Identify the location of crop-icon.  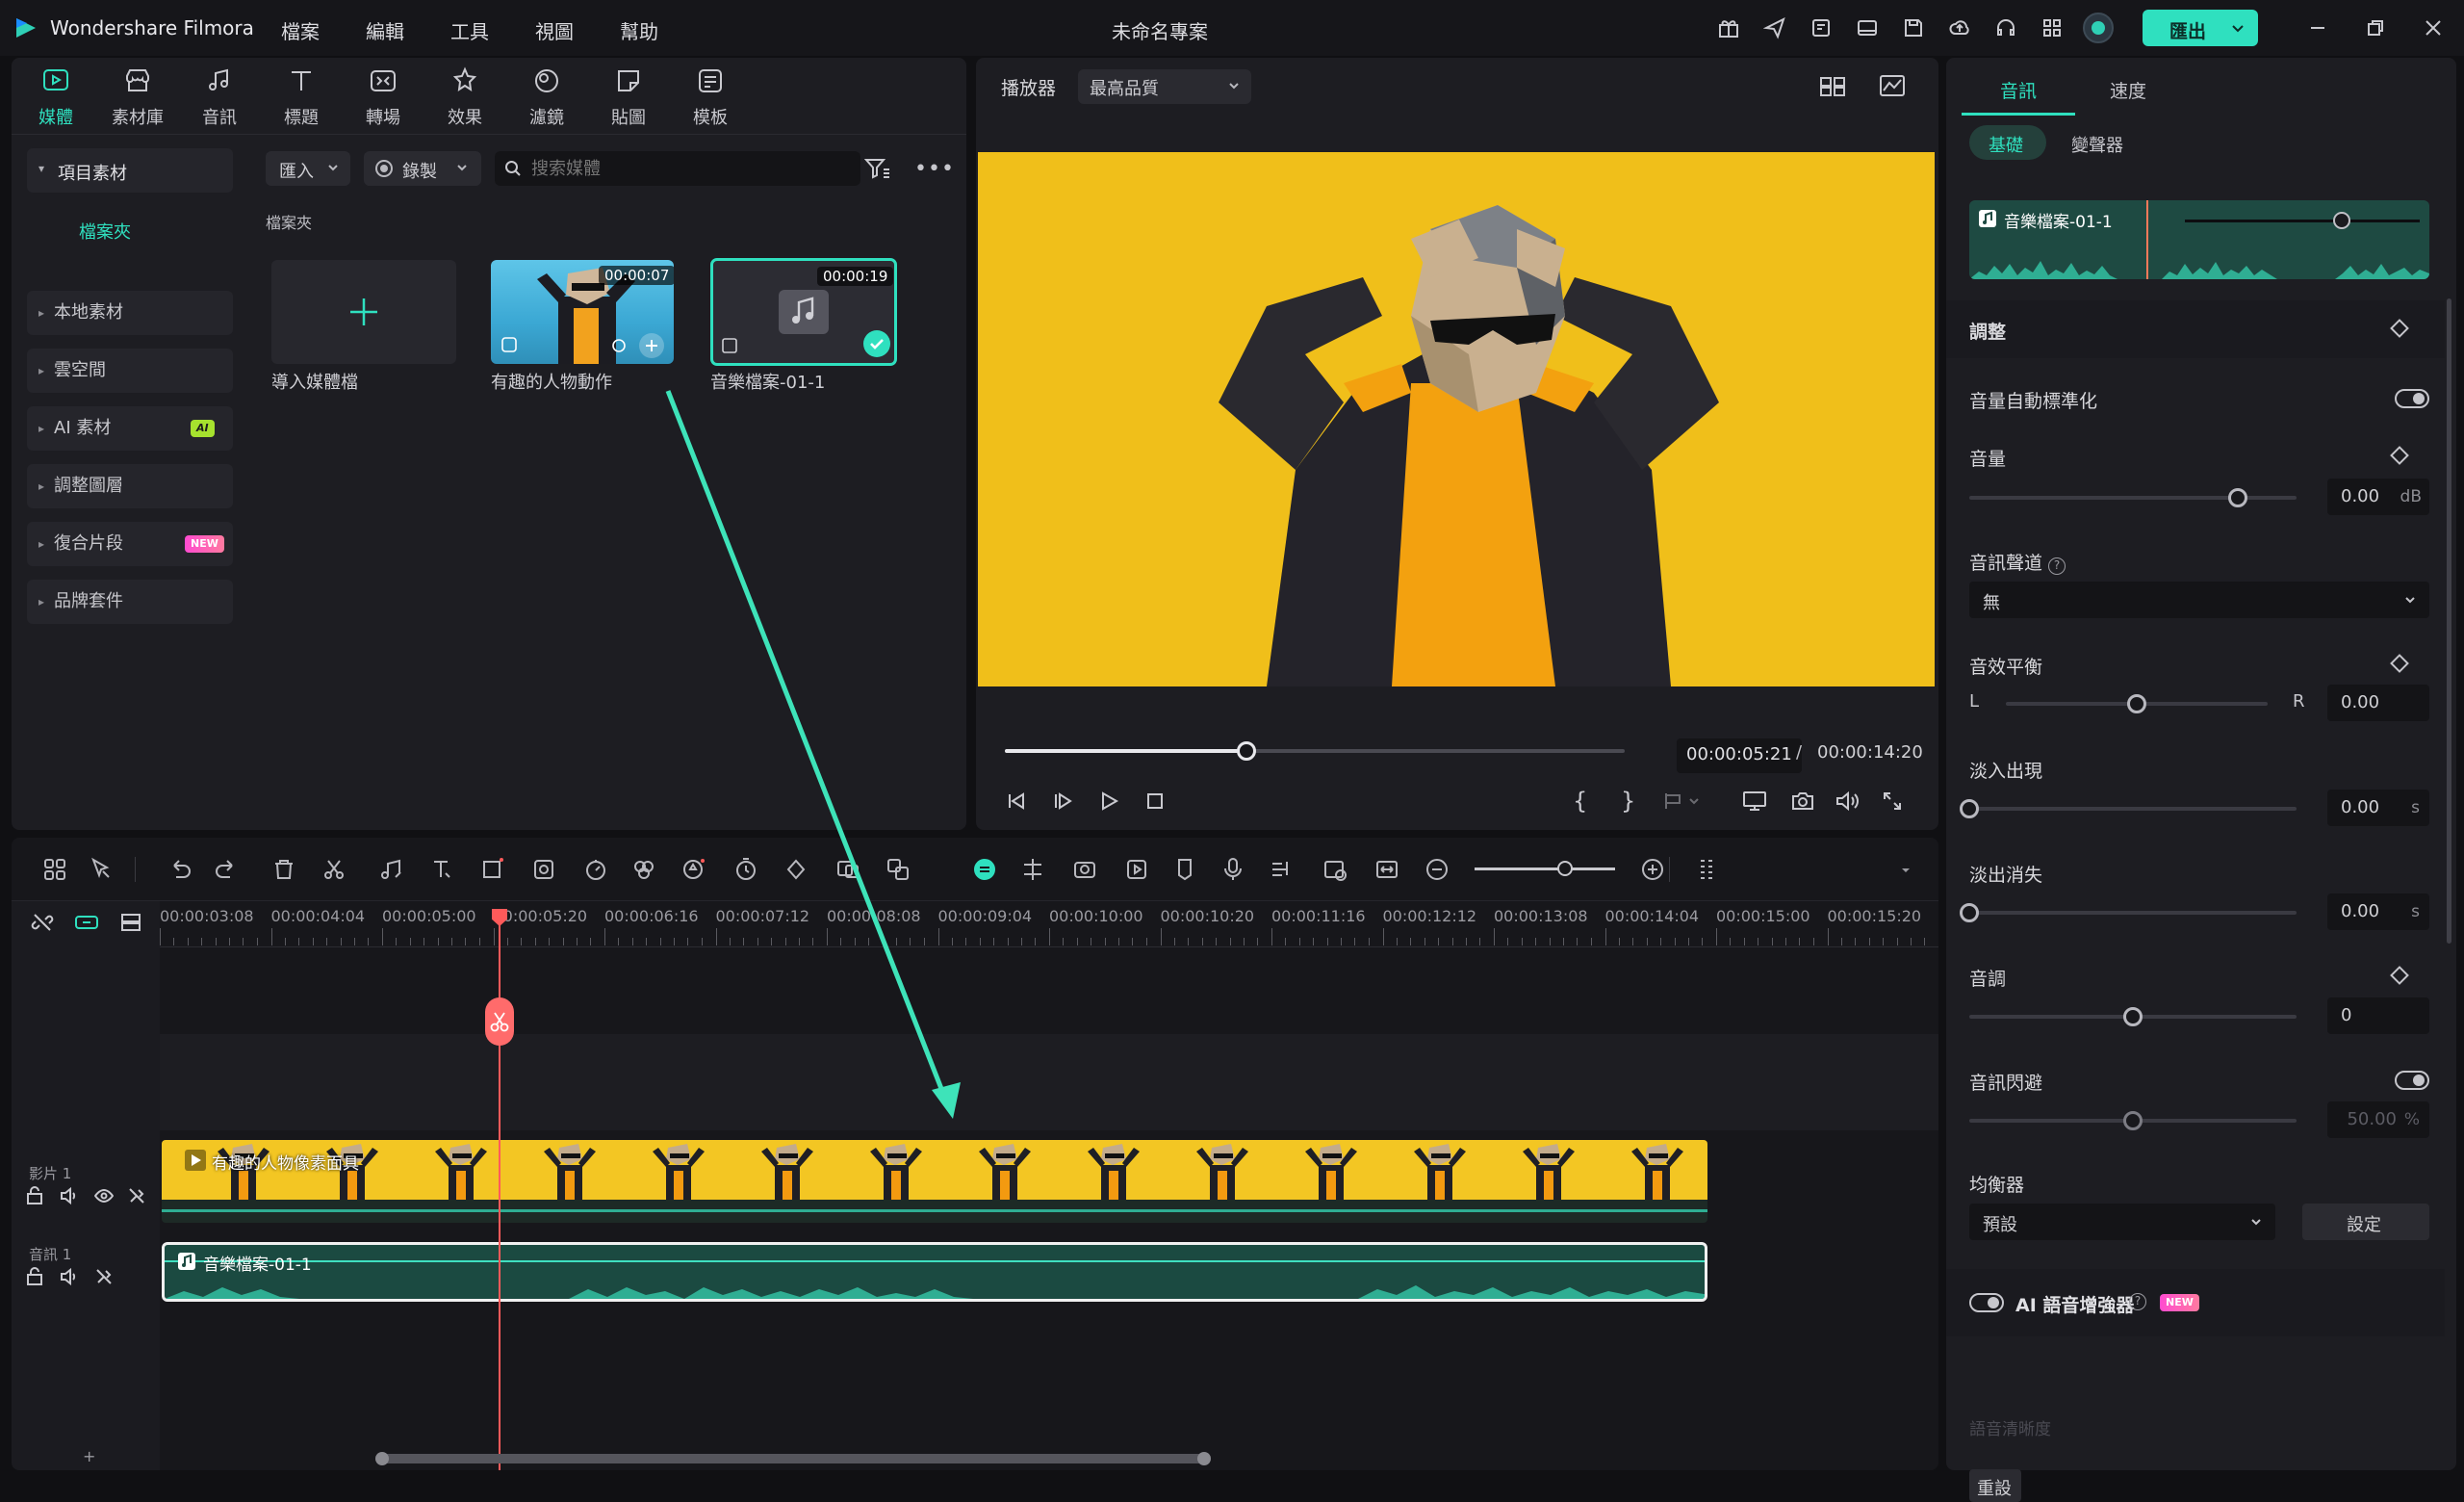
(492, 869).